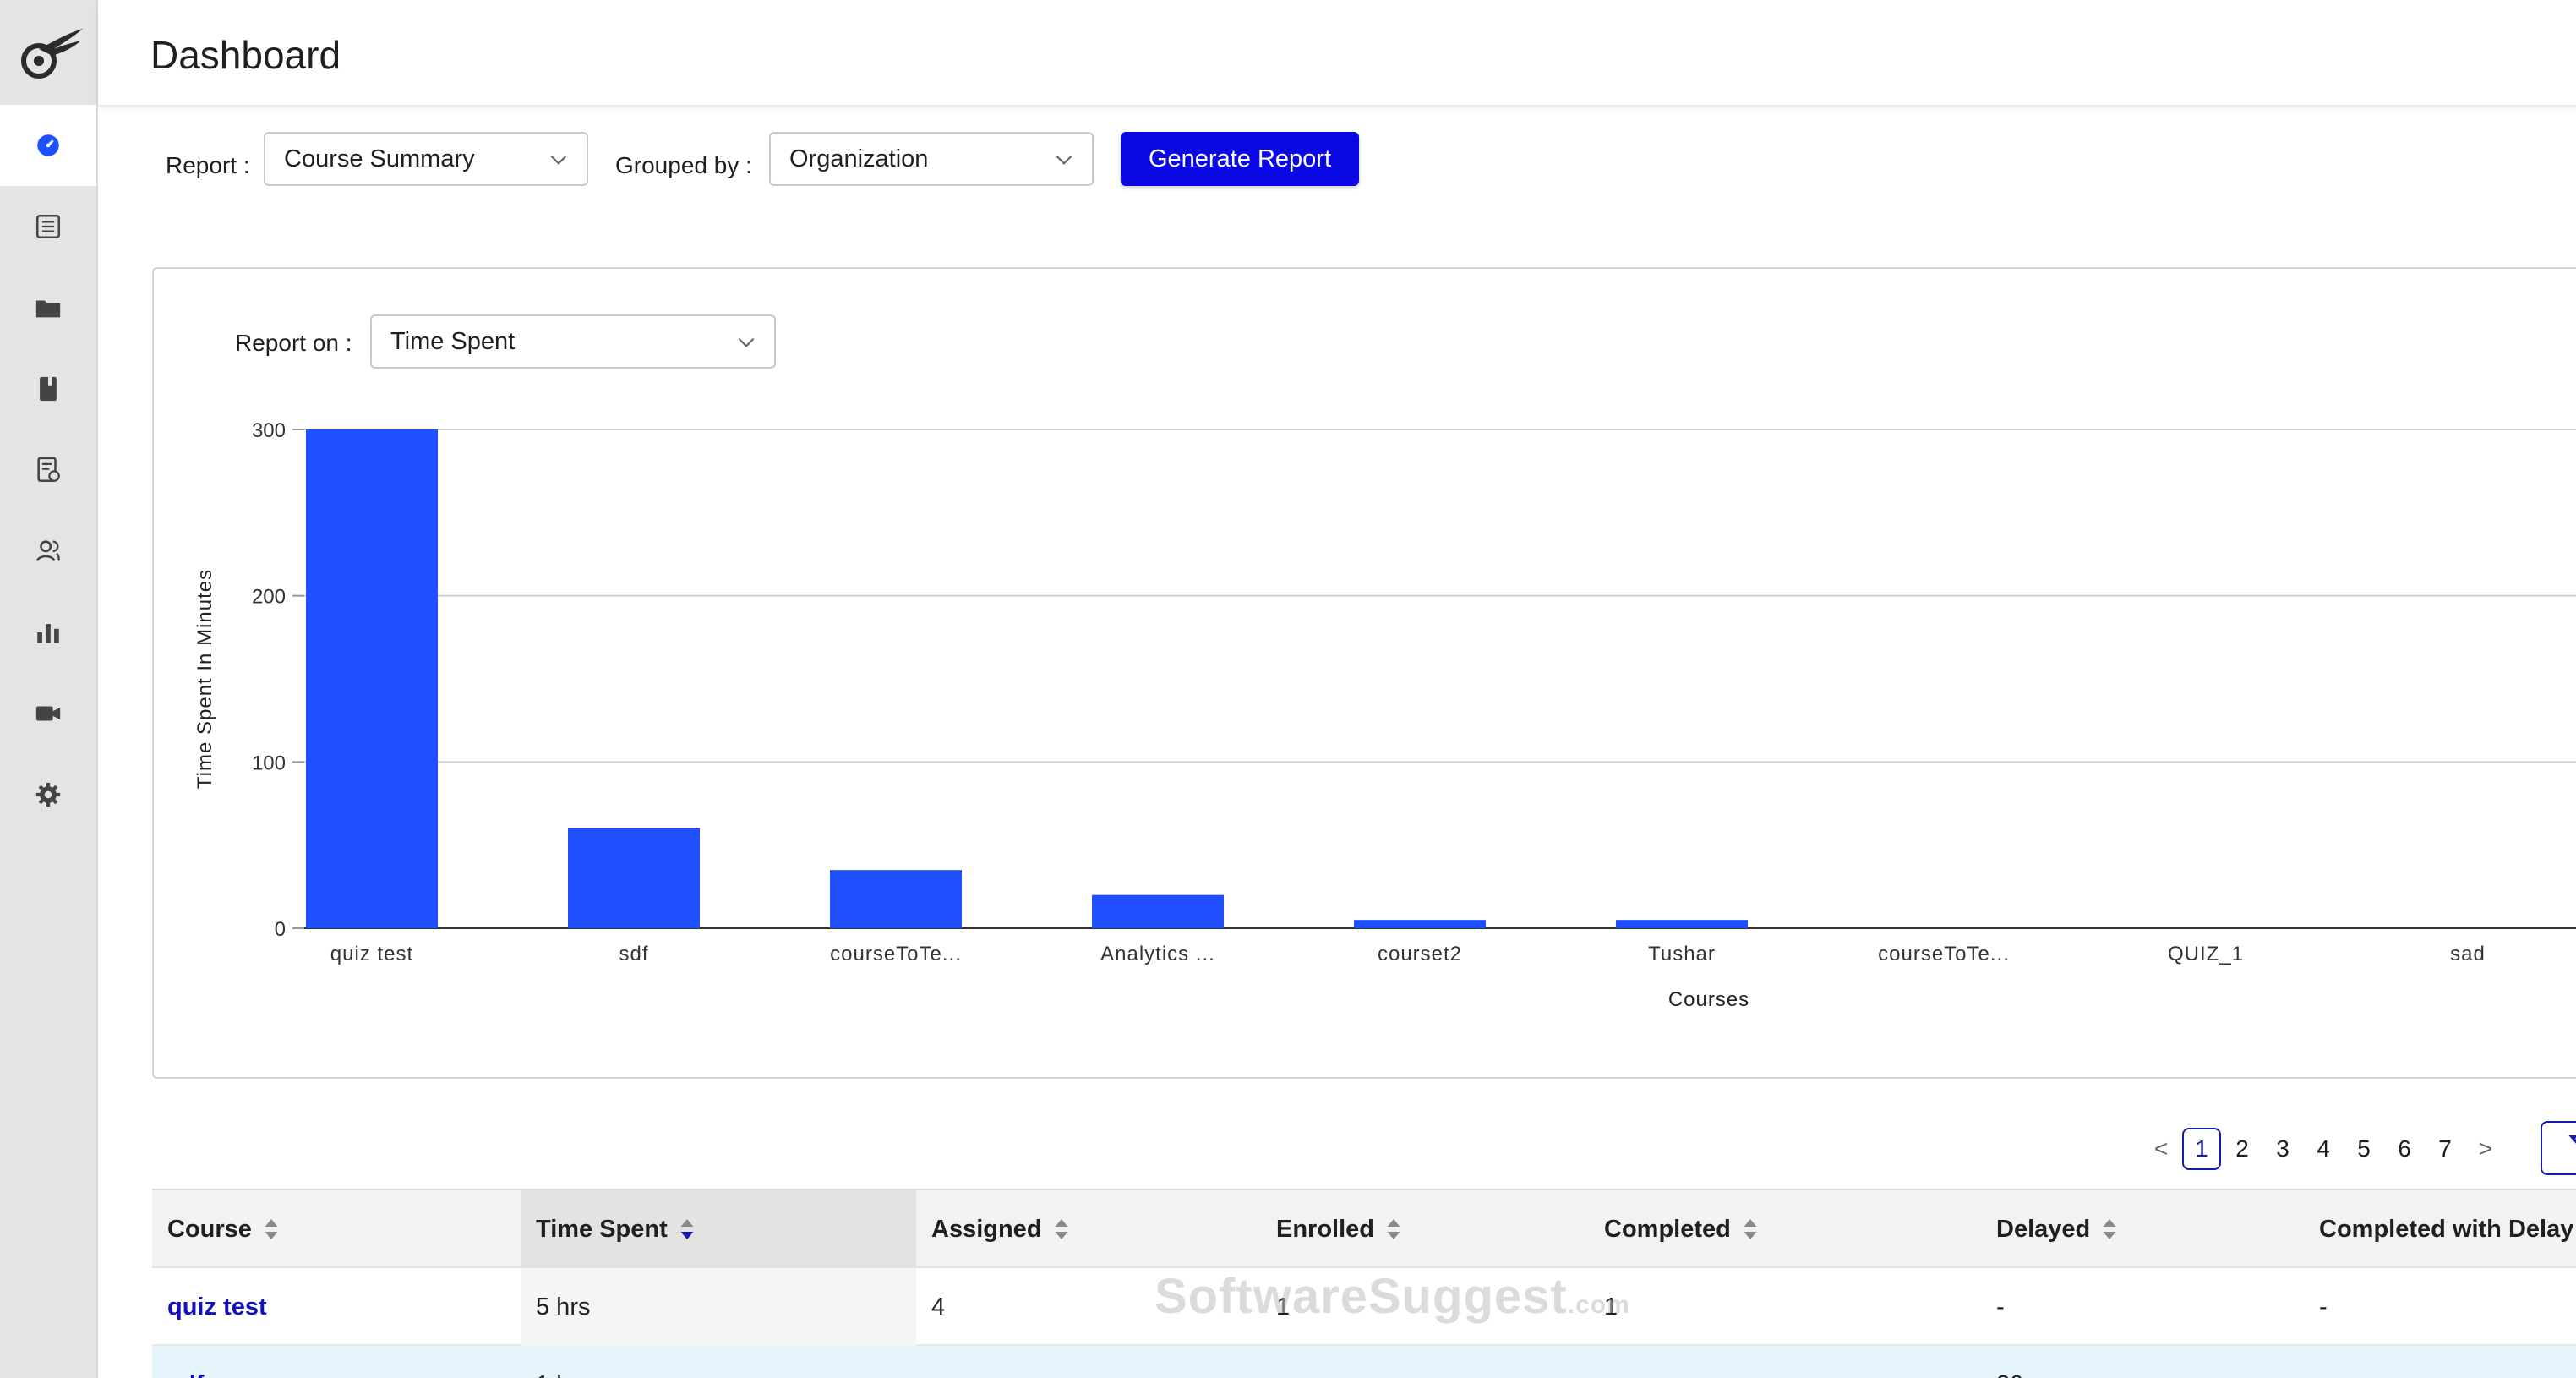 Image resolution: width=2576 pixels, height=1378 pixels. I want to click on watermark: SoftwareSuggest.com, so click(1392, 1297).